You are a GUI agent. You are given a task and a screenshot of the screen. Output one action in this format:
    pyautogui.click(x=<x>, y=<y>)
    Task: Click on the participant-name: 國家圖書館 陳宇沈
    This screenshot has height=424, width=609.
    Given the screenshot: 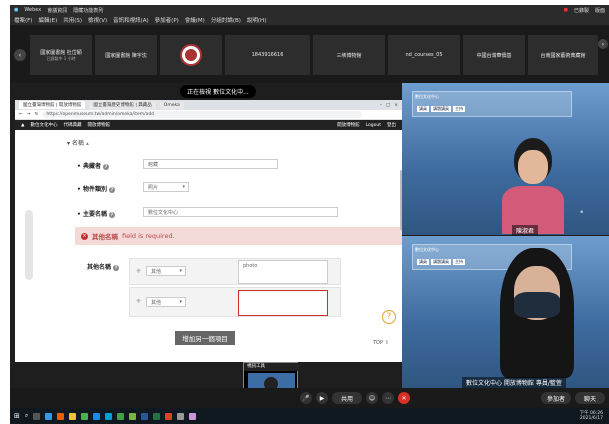 What is the action you would take?
    pyautogui.click(x=126, y=55)
    